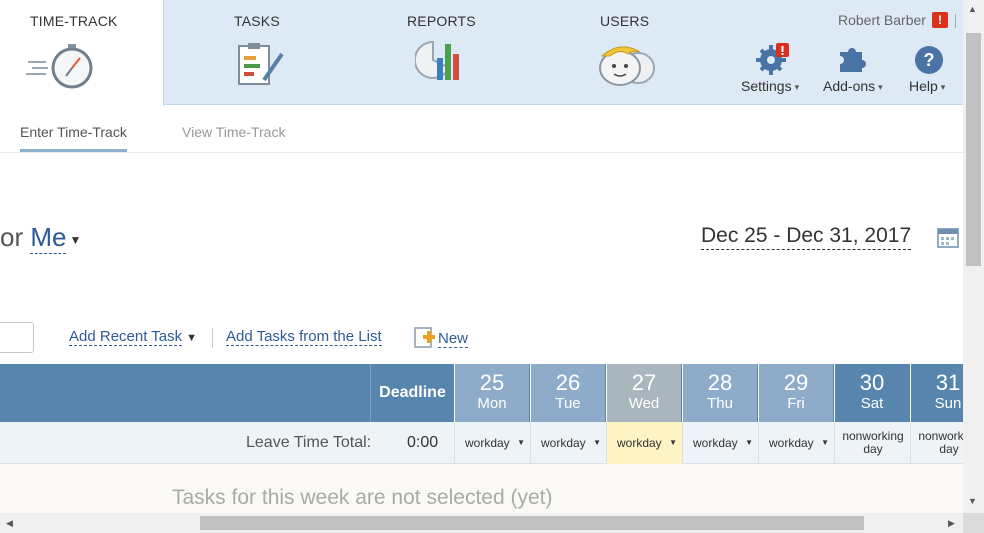 This screenshot has width=984, height=533. What do you see at coordinates (972, 501) in the screenshot?
I see `scroll-down-arrow-icon: ▼` at bounding box center [972, 501].